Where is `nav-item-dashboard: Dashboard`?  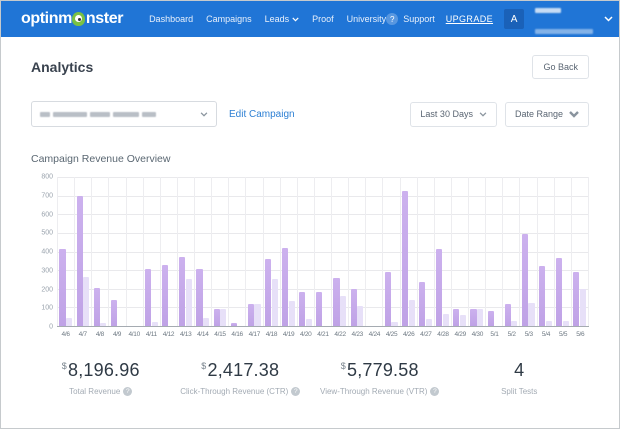
nav-item-dashboard: Dashboard is located at coordinates (171, 19).